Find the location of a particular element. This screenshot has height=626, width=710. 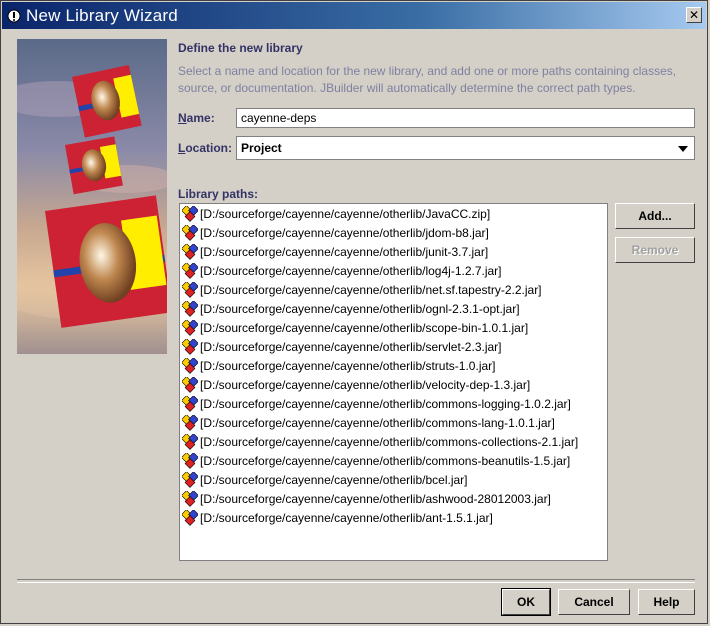

location-selected-value: Project is located at coordinates (261, 148).